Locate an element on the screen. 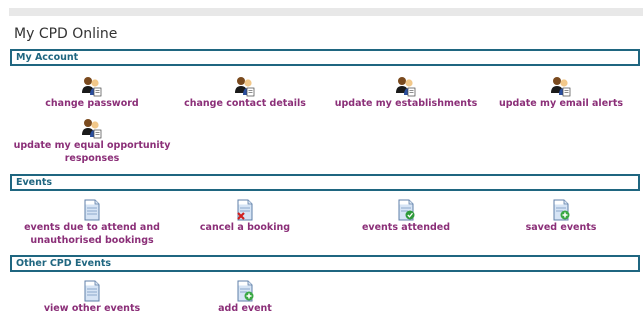 This screenshot has height=321, width=643. update-my-email-alerts-label: update my email alerts is located at coordinates (561, 103).